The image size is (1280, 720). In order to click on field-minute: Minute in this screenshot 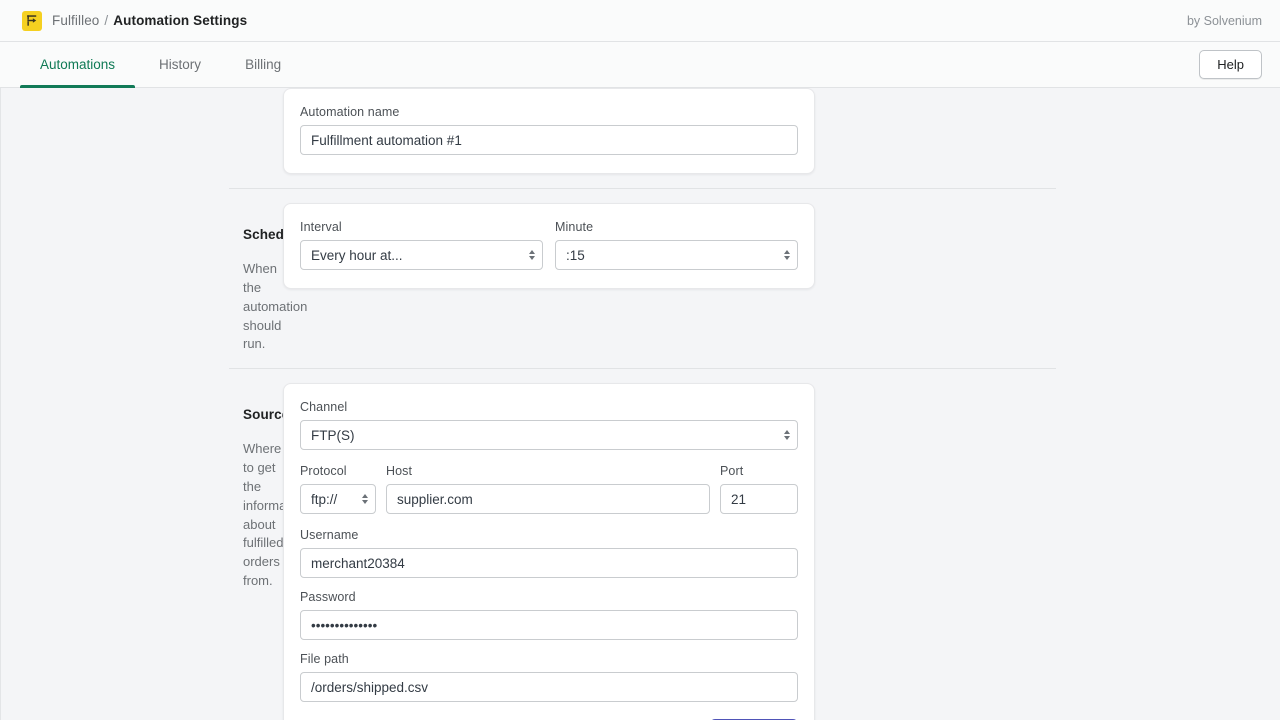, I will do `click(676, 245)`.